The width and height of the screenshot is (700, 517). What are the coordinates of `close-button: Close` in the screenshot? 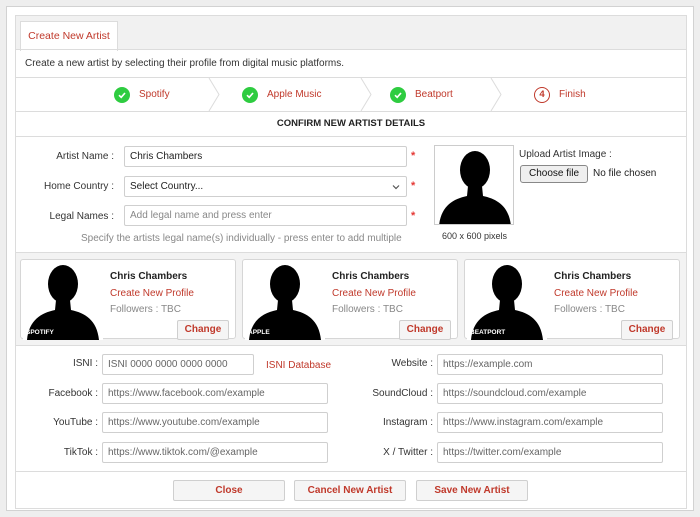 It's located at (229, 490).